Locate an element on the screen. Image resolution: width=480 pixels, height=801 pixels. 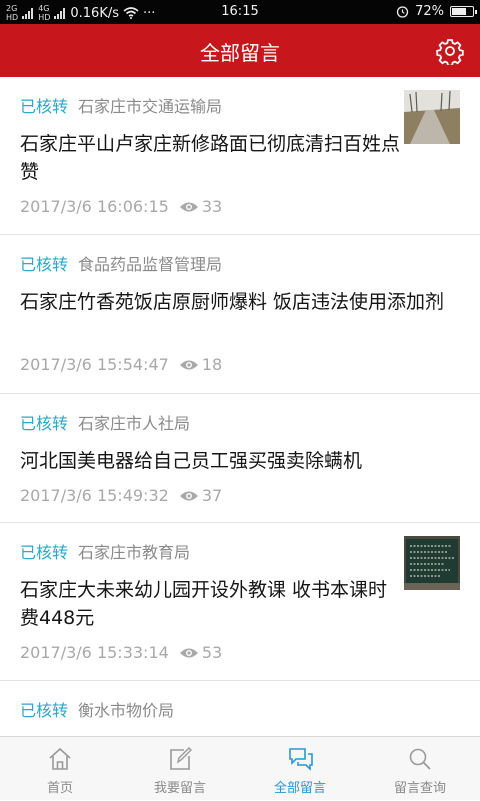
message-item: 已核转 衡水市物价局 is located at coordinates (240, 708).